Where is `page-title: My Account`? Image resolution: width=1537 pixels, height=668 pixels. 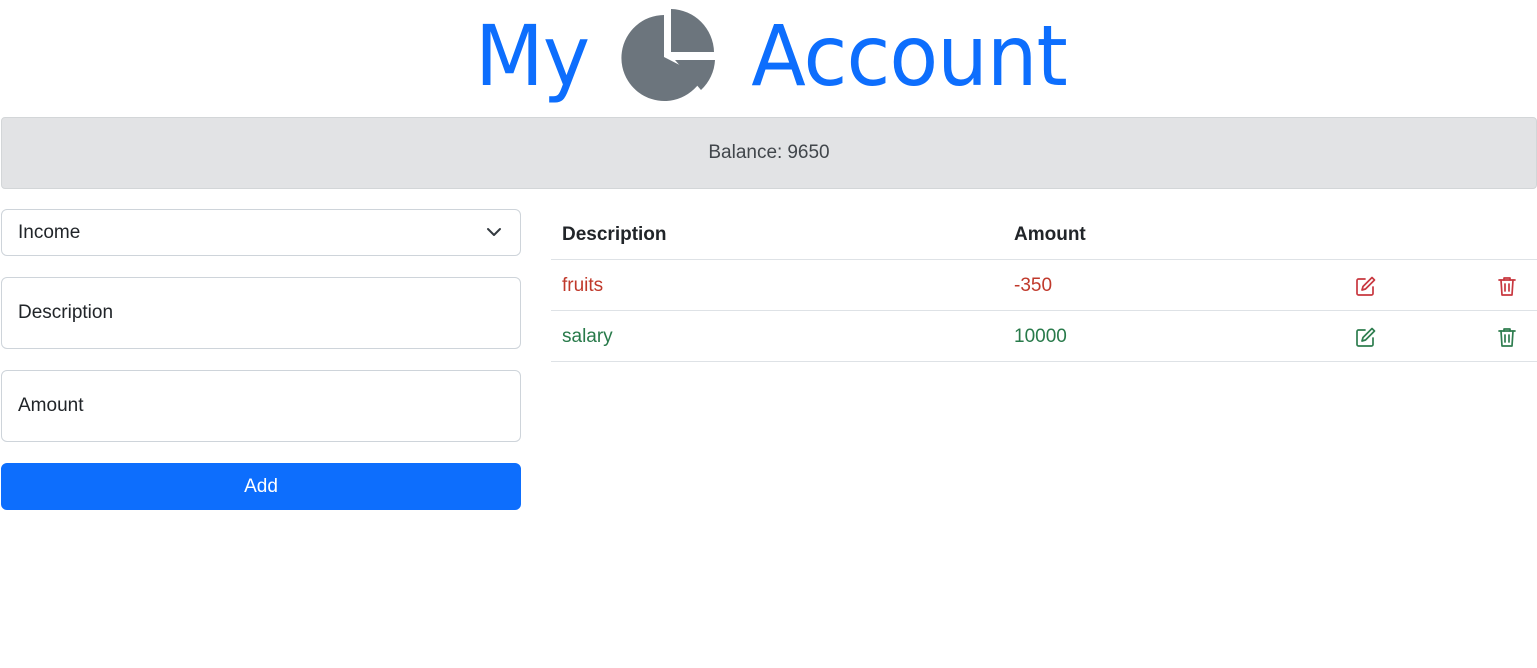
page-title: My Account is located at coordinates (773, 56).